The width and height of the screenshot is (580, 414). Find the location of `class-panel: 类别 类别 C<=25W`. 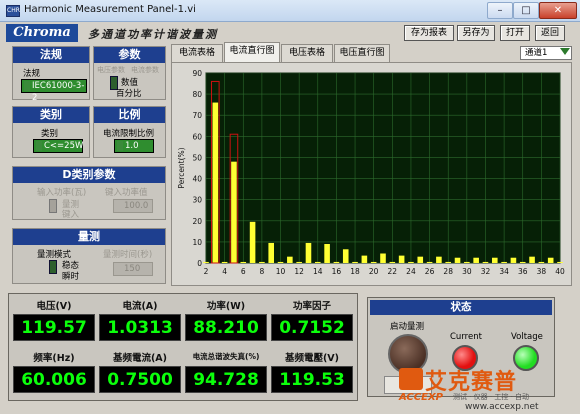

class-panel: 类别 类别 C<=25W is located at coordinates (51, 132).